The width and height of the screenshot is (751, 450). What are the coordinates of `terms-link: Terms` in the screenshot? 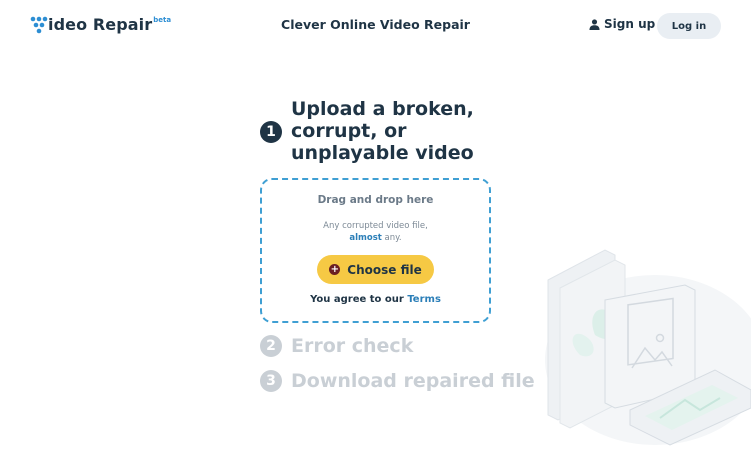 It's located at (424, 299).